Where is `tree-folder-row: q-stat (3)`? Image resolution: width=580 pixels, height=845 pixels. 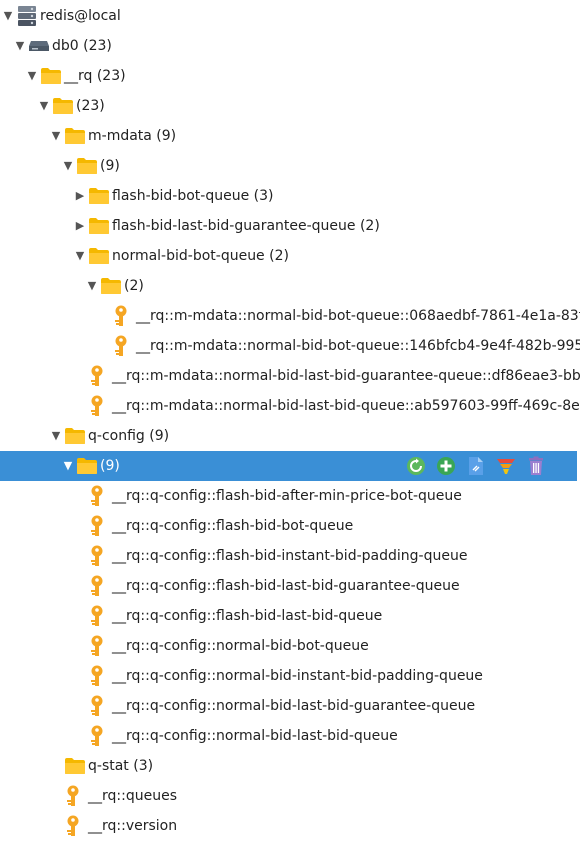
tree-folder-row: q-stat (3) is located at coordinates (290, 766).